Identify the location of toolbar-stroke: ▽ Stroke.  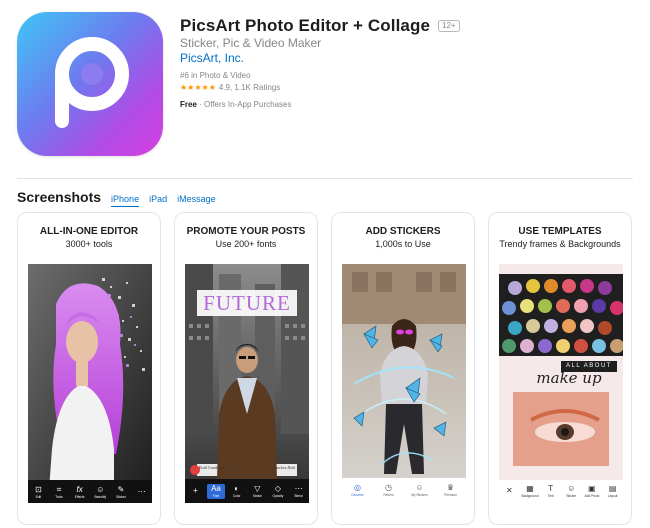
(257, 490).